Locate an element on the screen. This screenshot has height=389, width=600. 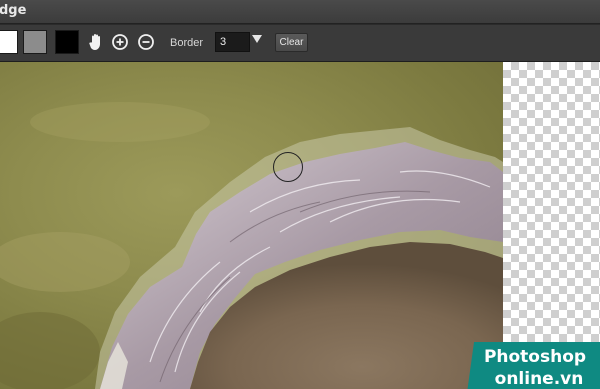
toolbar: Border 3 Clear is located at coordinates (300, 43).